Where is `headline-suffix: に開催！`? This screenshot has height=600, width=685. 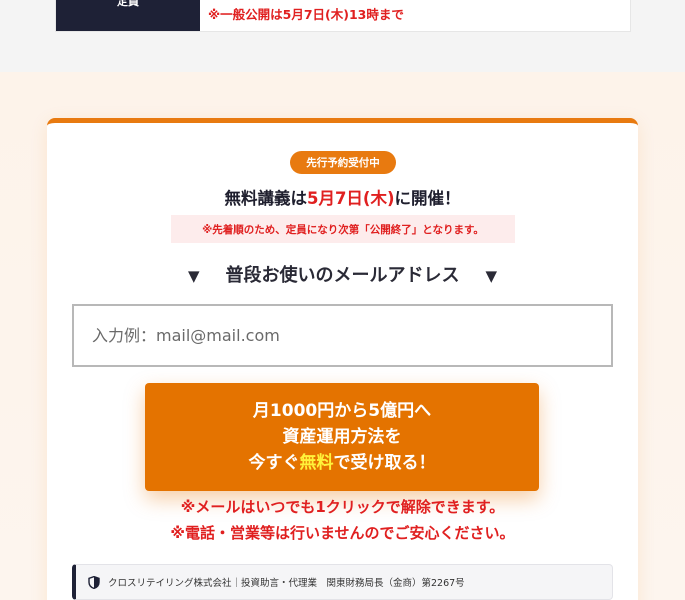
headline-suffix: に開催！ is located at coordinates (427, 198).